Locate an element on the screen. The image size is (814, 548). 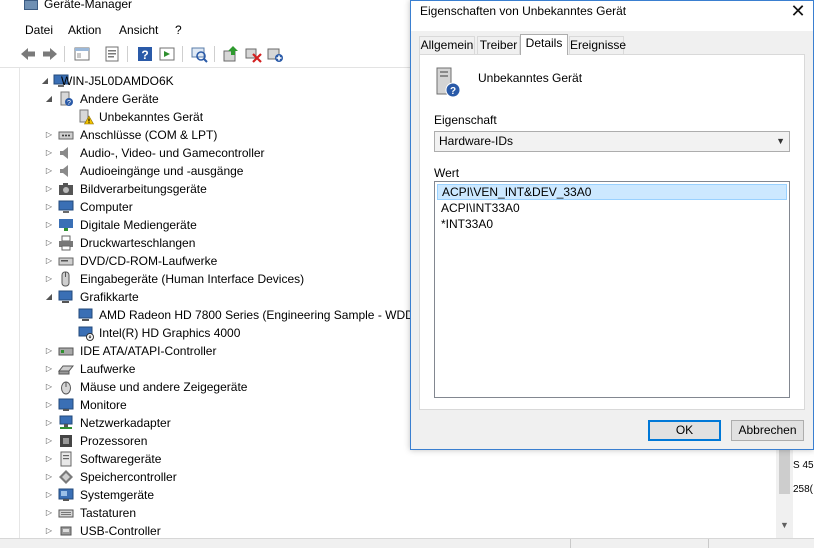
property-dropdown: Hardware-IDs ▼ is located at coordinates (612, 141).